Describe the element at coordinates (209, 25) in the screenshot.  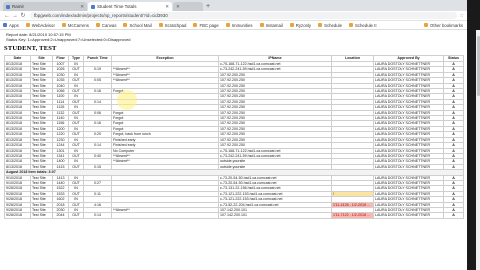
I see `bookmark-label: FBC page` at that location.